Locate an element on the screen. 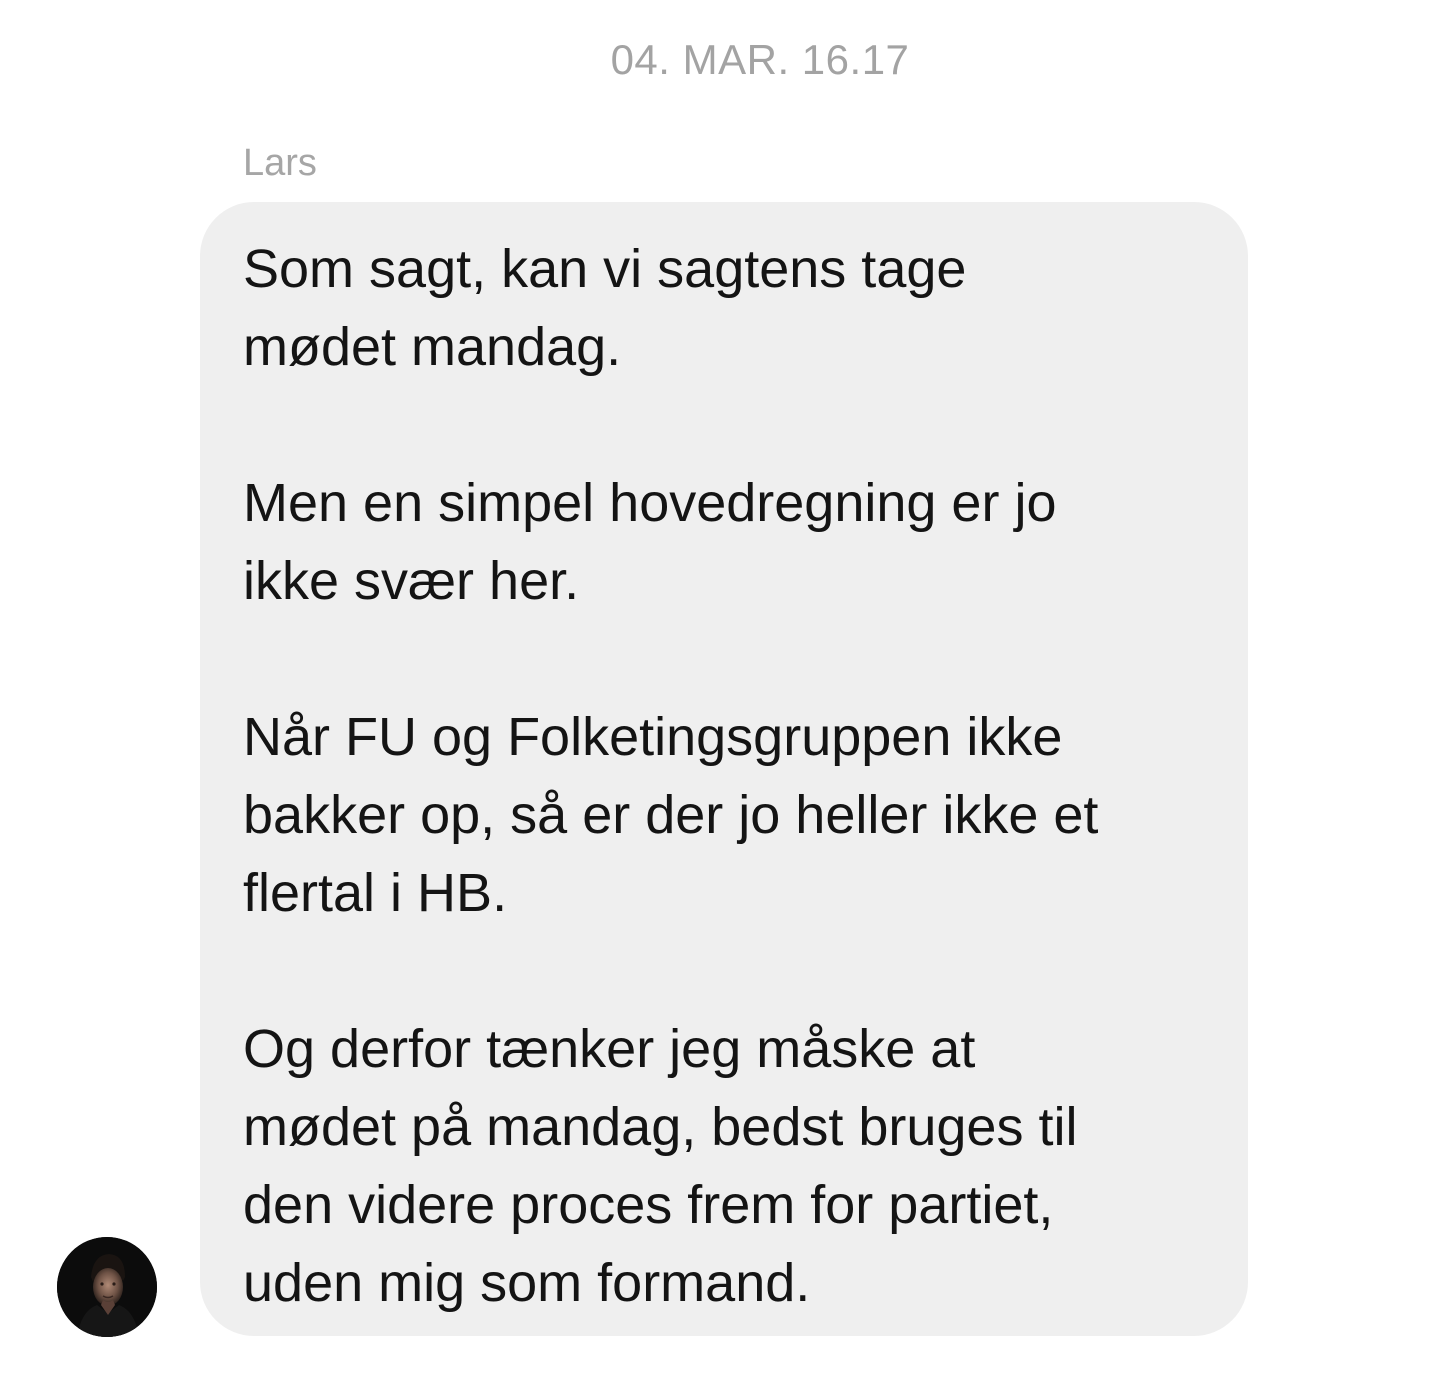 The image size is (1440, 1374). message-line: Når FU og Folketingsgruppen ikke is located at coordinates (653, 737).